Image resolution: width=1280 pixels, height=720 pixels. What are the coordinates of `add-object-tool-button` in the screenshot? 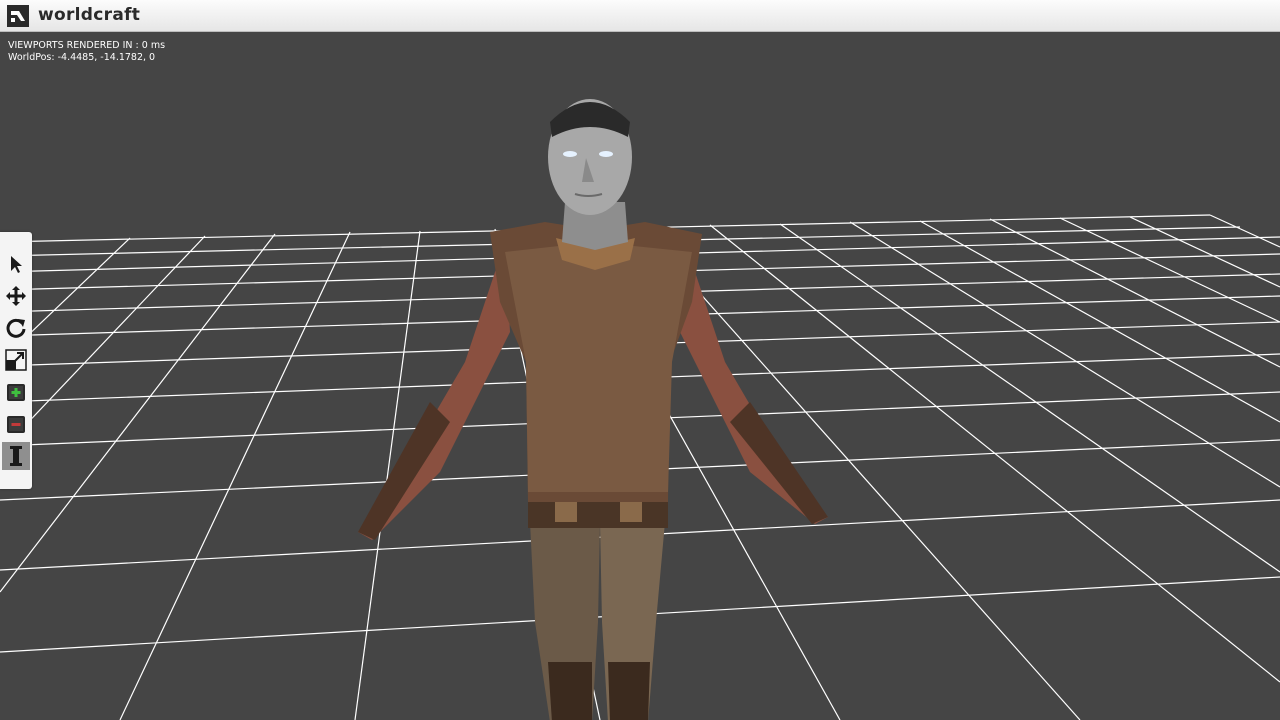 It's located at (16, 392).